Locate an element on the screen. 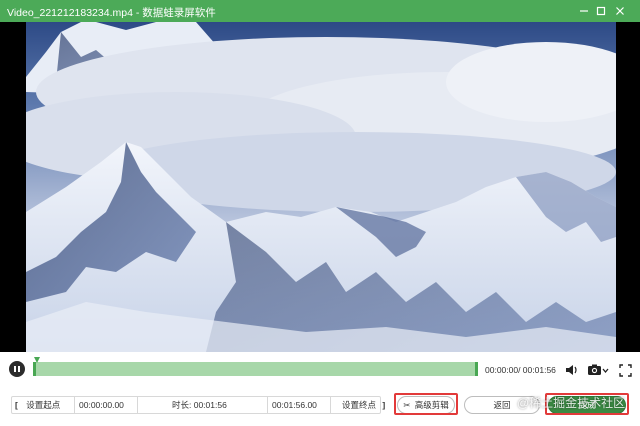 This screenshot has height=426, width=640. title-bar: Video_221212183234.mp4 - 数据蛙录屏软件 is located at coordinates (320, 11).